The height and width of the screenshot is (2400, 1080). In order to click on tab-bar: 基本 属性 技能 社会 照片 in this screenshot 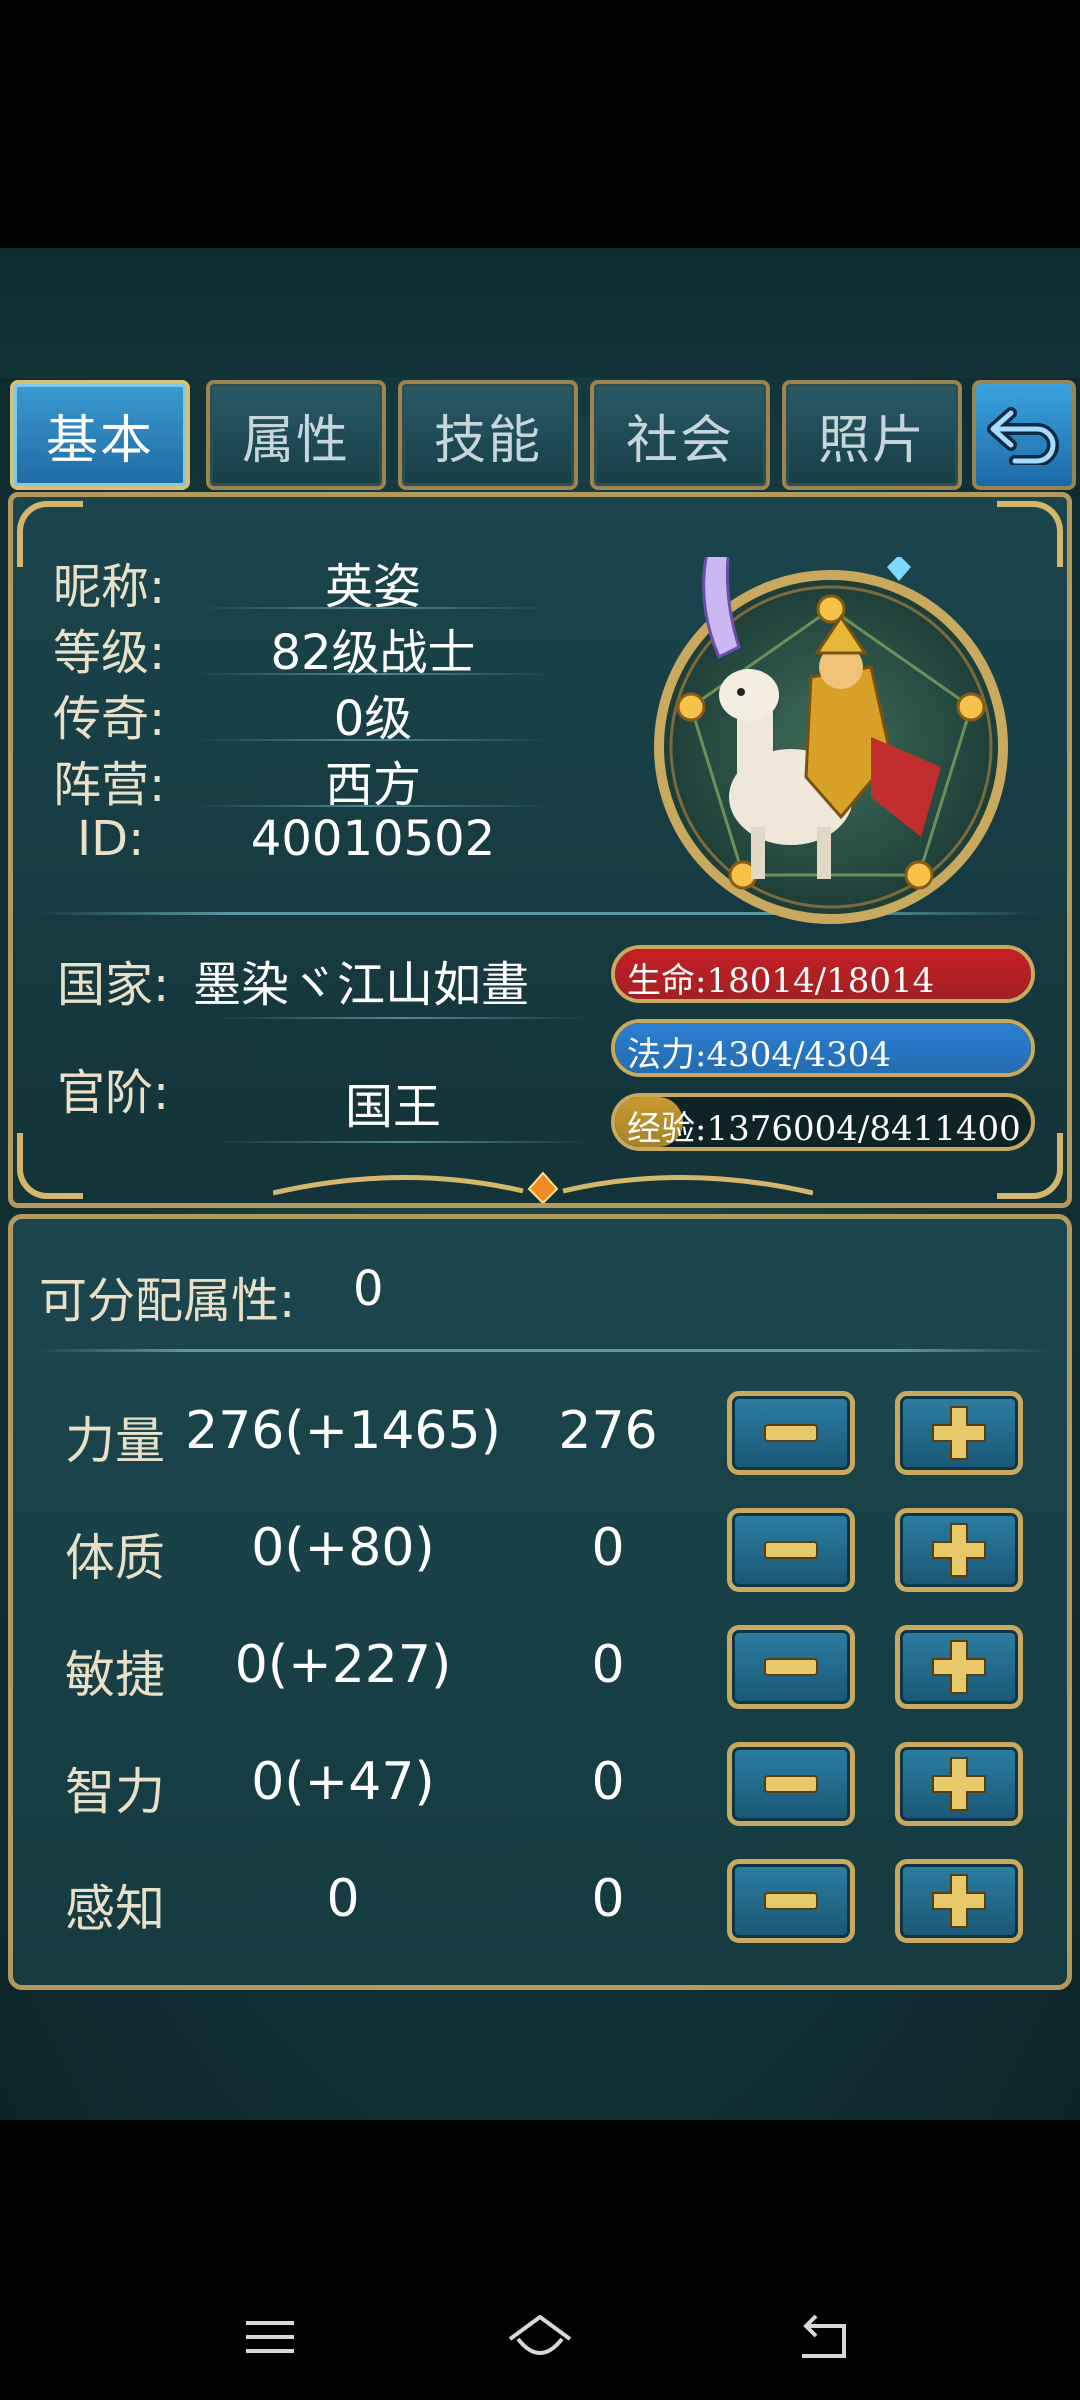, I will do `click(543, 436)`.